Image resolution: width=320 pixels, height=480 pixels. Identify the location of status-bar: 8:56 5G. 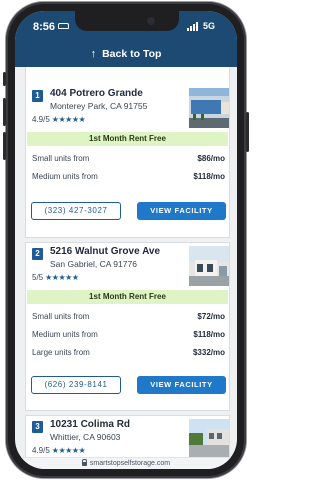
(126, 26).